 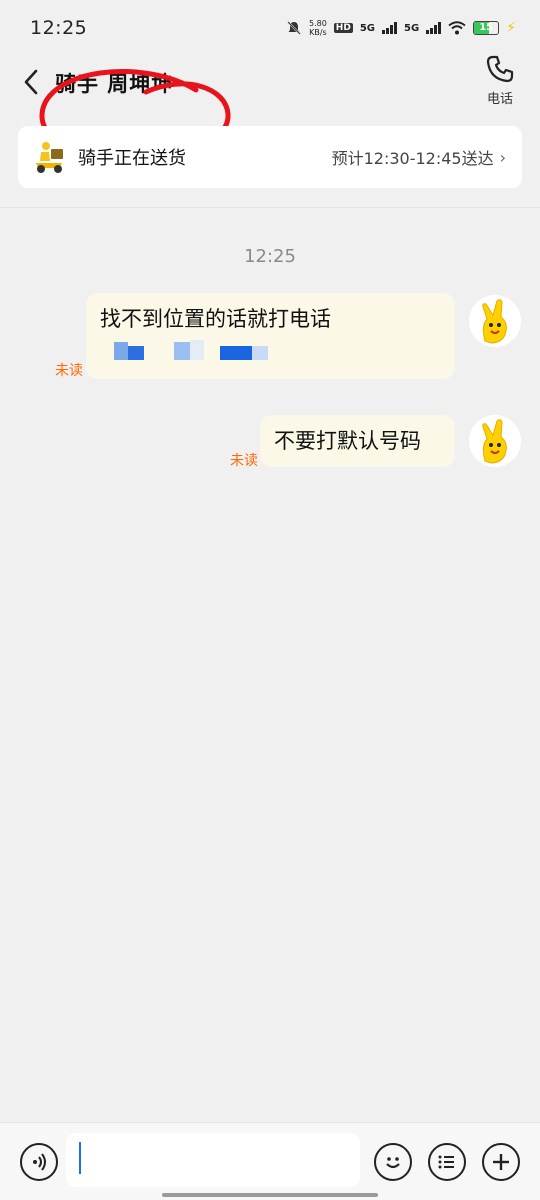 I want to click on chat-title: 骑手 周坤坤, so click(x=114, y=84).